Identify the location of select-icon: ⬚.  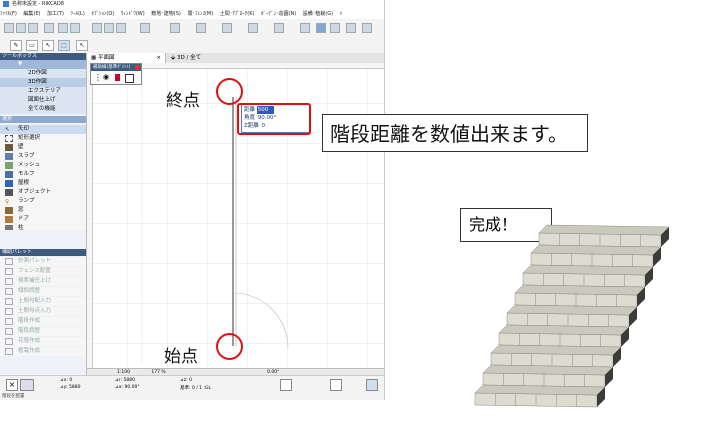
(64, 45).